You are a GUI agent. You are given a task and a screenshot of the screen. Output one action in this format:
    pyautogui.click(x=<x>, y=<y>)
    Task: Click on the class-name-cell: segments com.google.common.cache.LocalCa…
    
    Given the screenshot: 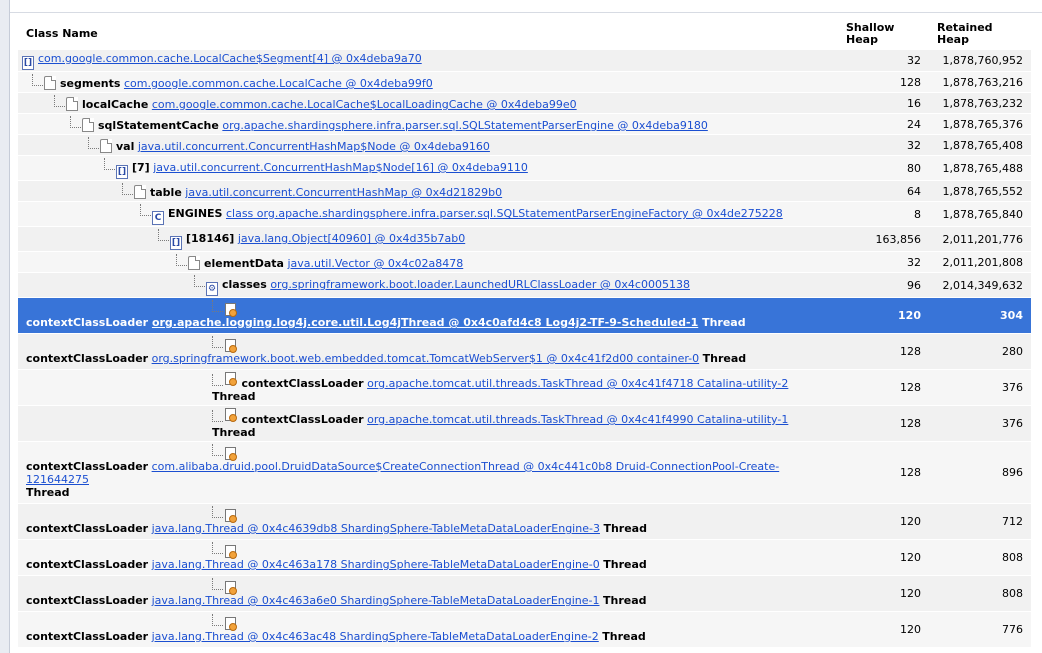 What is the action you would take?
    pyautogui.click(x=428, y=82)
    